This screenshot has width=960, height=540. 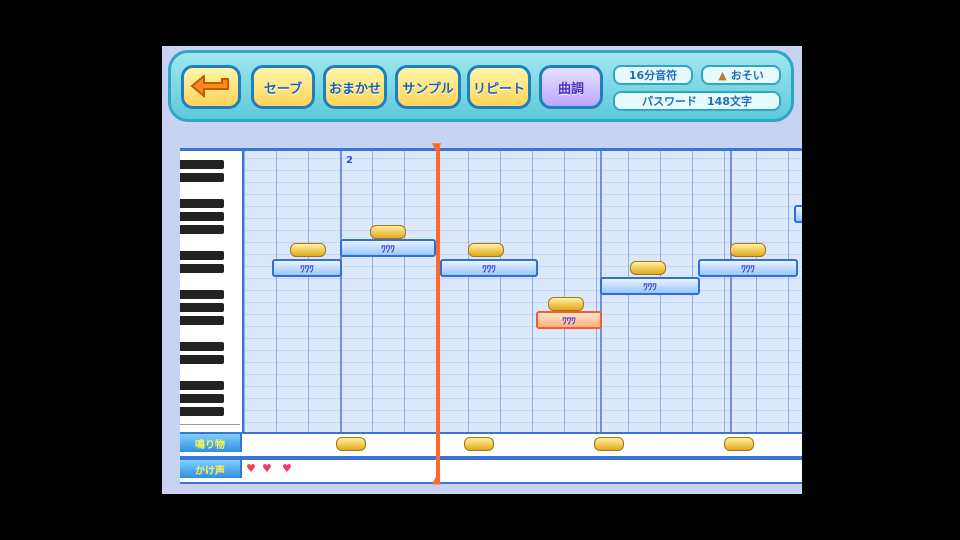 I want to click on narimono-label: 鳴り物, so click(x=211, y=443).